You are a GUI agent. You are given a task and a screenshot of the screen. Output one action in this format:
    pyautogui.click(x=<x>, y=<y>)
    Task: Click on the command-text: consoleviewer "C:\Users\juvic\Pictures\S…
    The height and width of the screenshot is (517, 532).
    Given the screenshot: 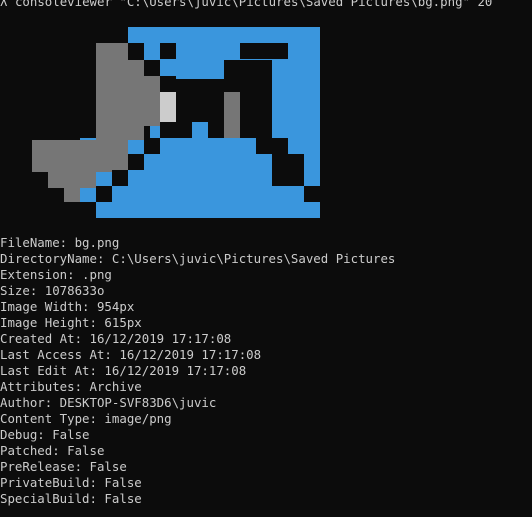 What is the action you would take?
    pyautogui.click(x=253, y=4)
    